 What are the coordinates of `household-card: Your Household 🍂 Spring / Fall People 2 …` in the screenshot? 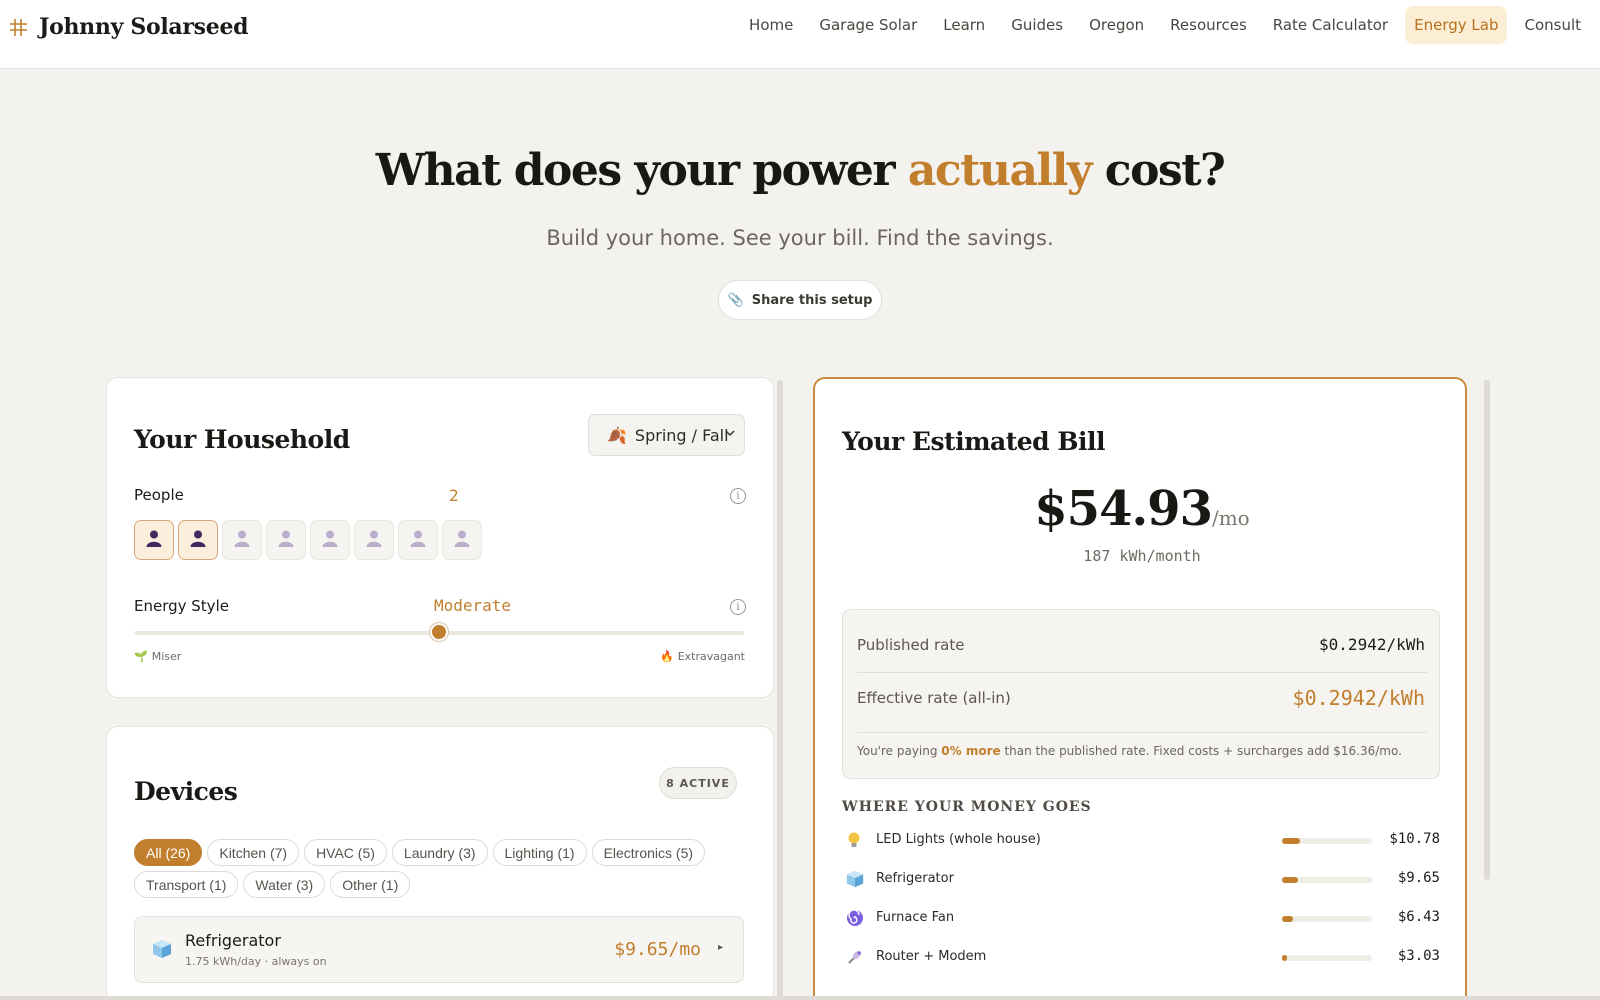 It's located at (440, 537).